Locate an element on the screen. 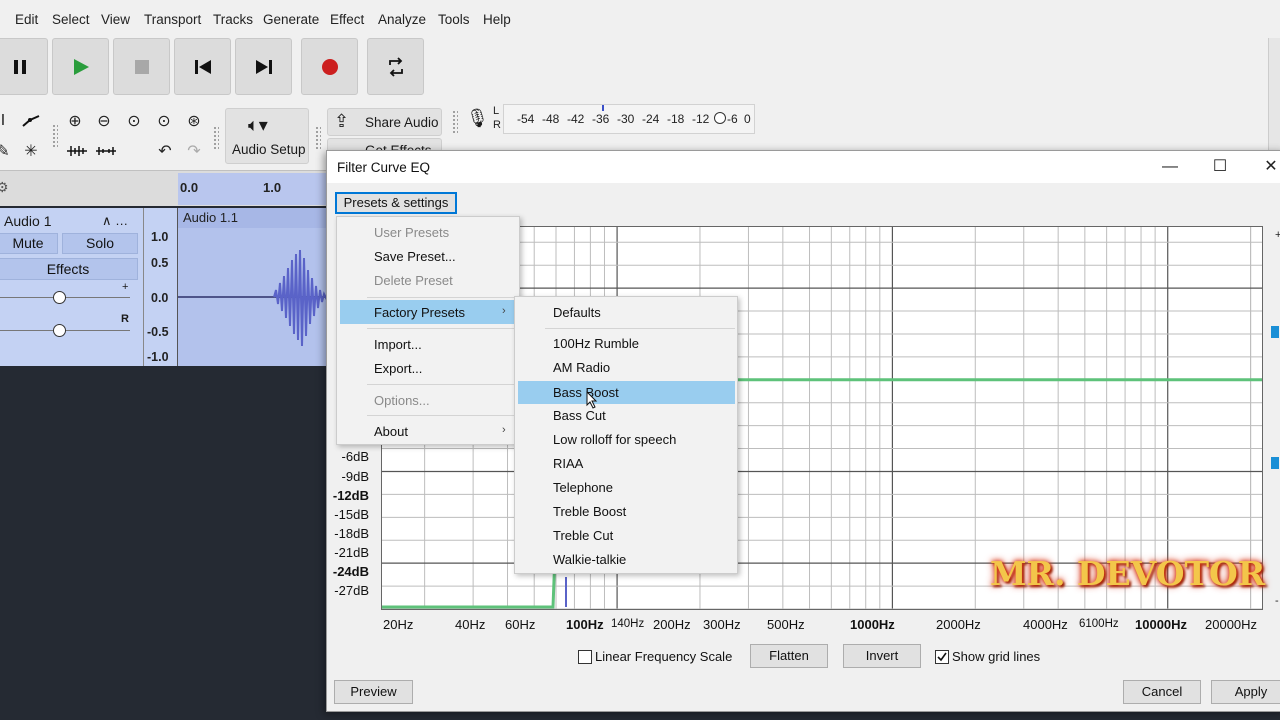 This screenshot has width=1280, height=720. timeline-ruler: ⚙ 0.0 1.0 is located at coordinates (165, 188).